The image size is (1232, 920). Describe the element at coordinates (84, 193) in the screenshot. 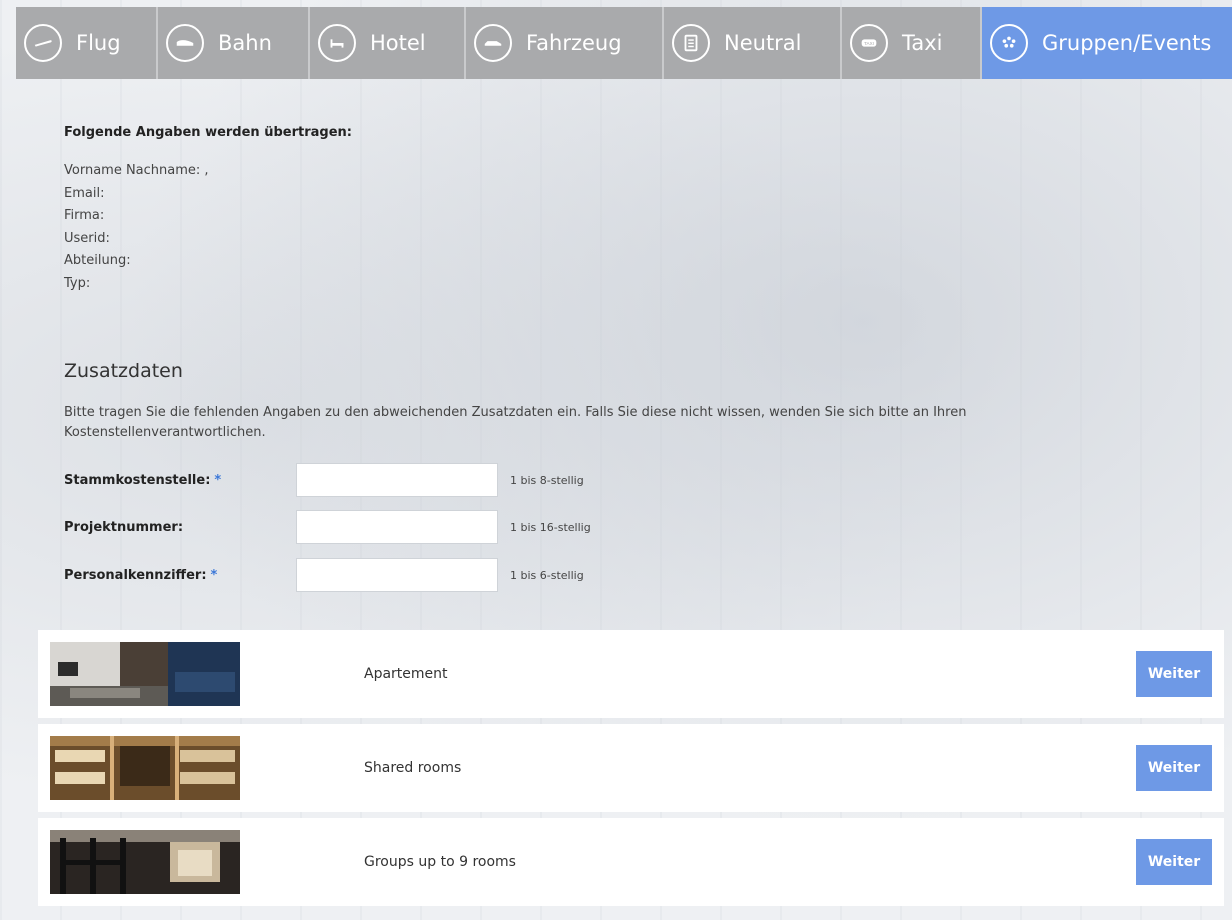

I see `transfer-field-email: Email:` at that location.